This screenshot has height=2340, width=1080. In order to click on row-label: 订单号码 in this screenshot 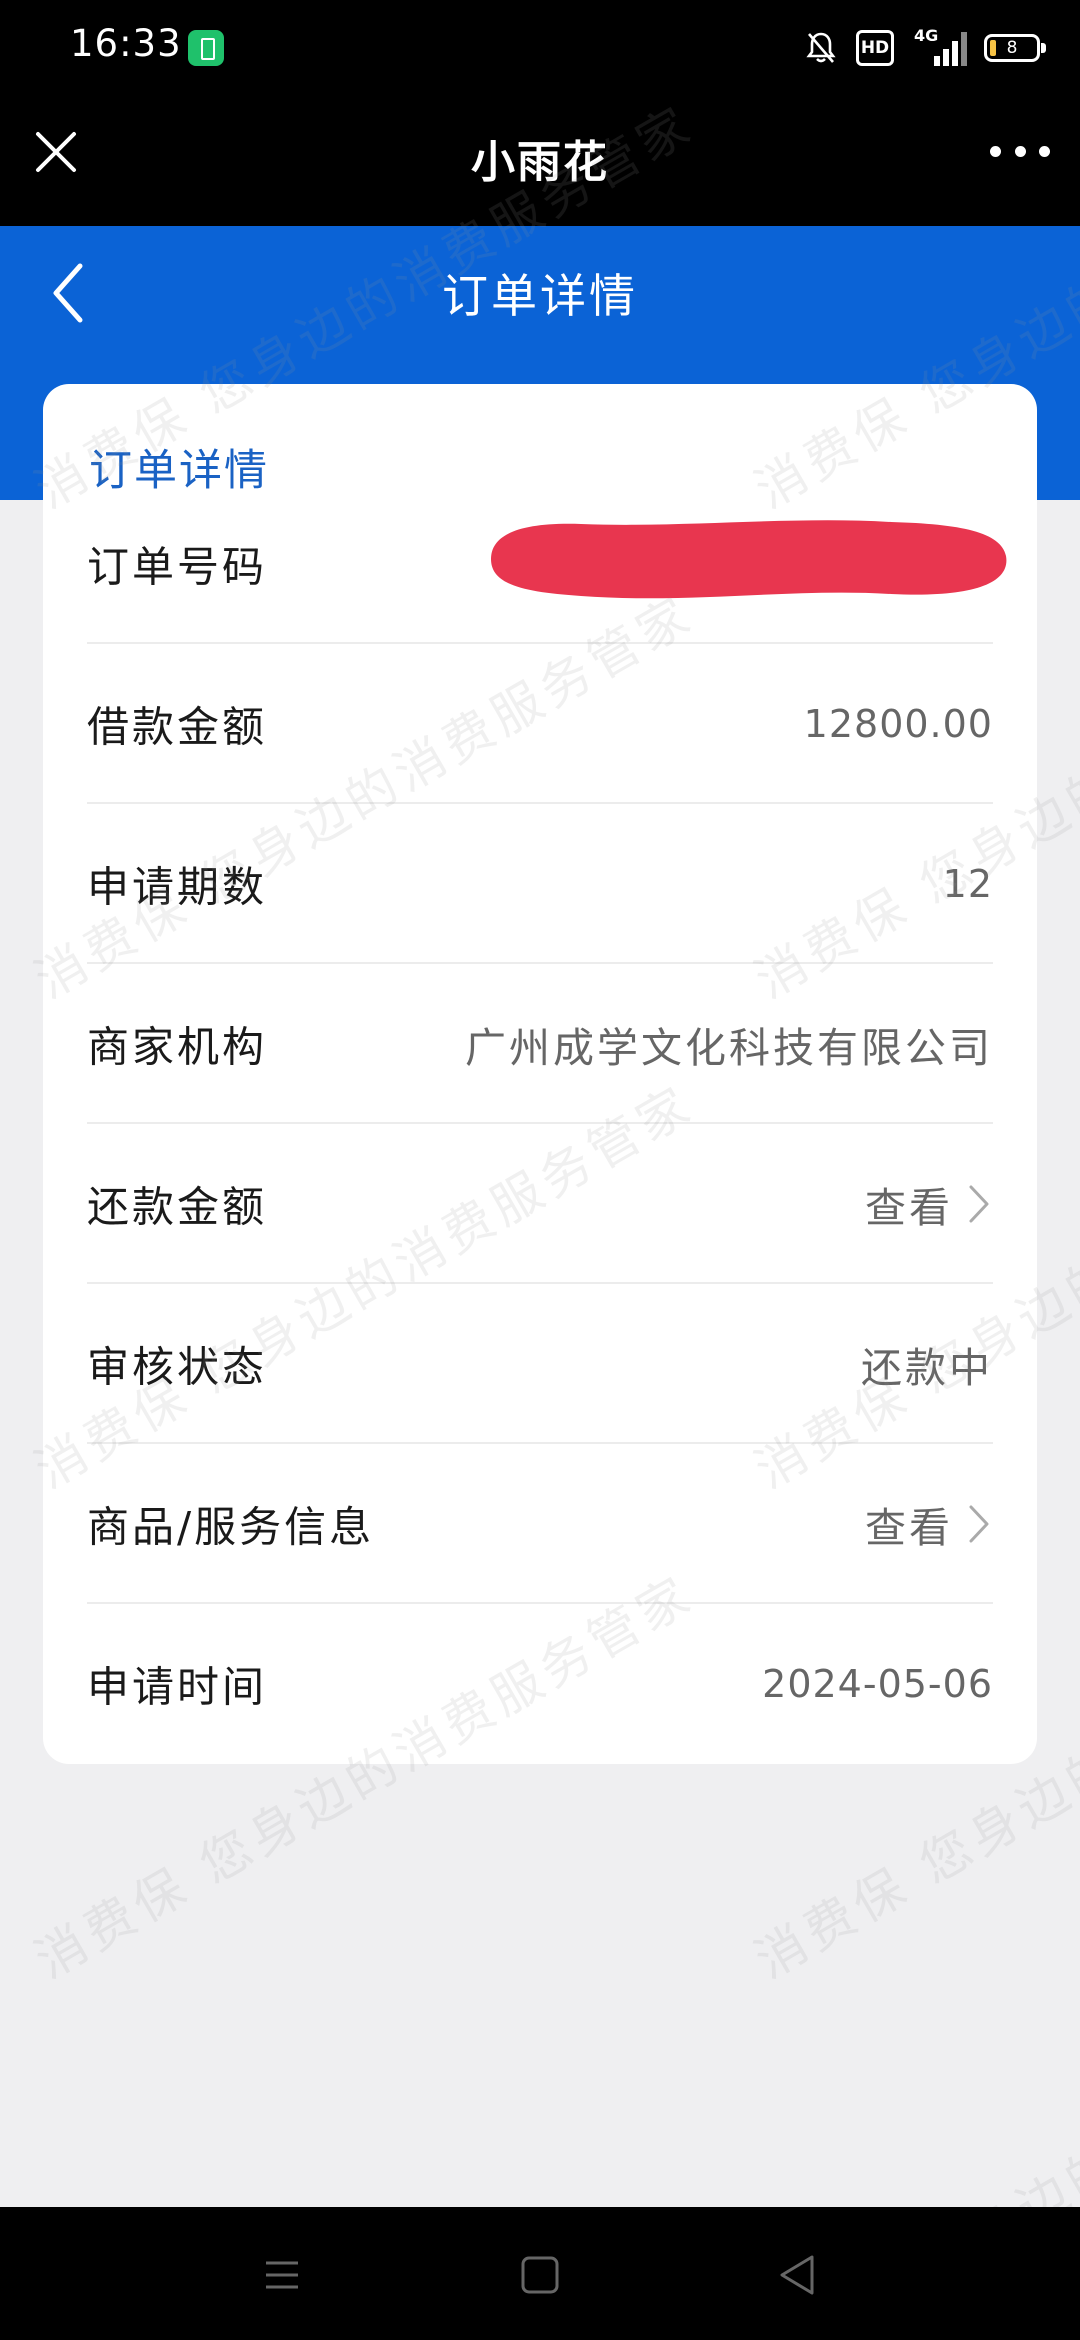, I will do `click(177, 567)`.